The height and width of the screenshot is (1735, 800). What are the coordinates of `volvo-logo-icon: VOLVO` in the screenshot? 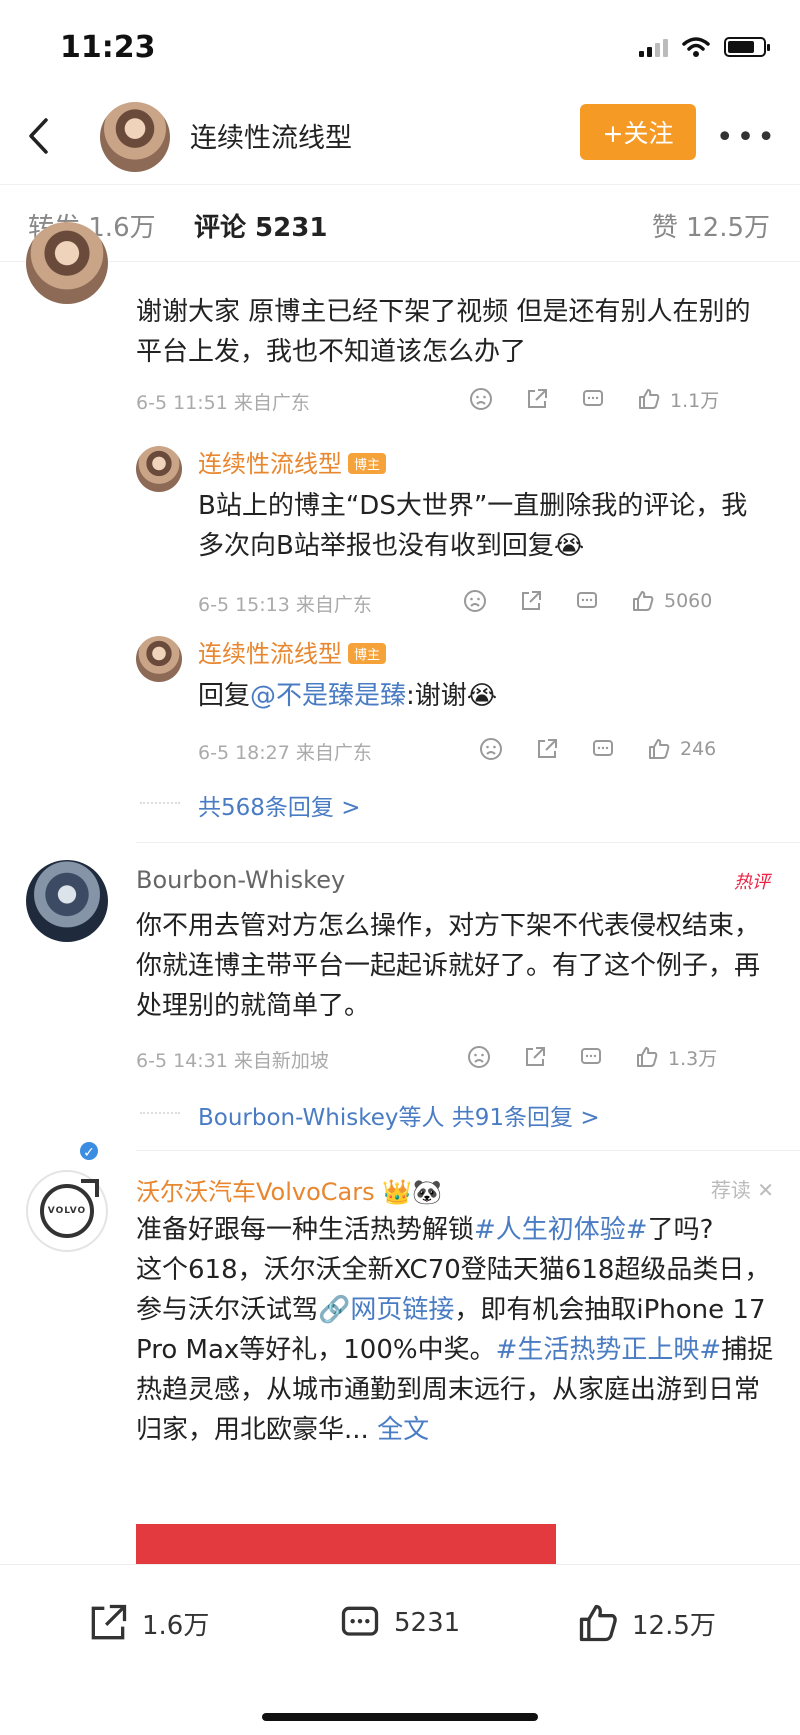 It's located at (69, 1208).